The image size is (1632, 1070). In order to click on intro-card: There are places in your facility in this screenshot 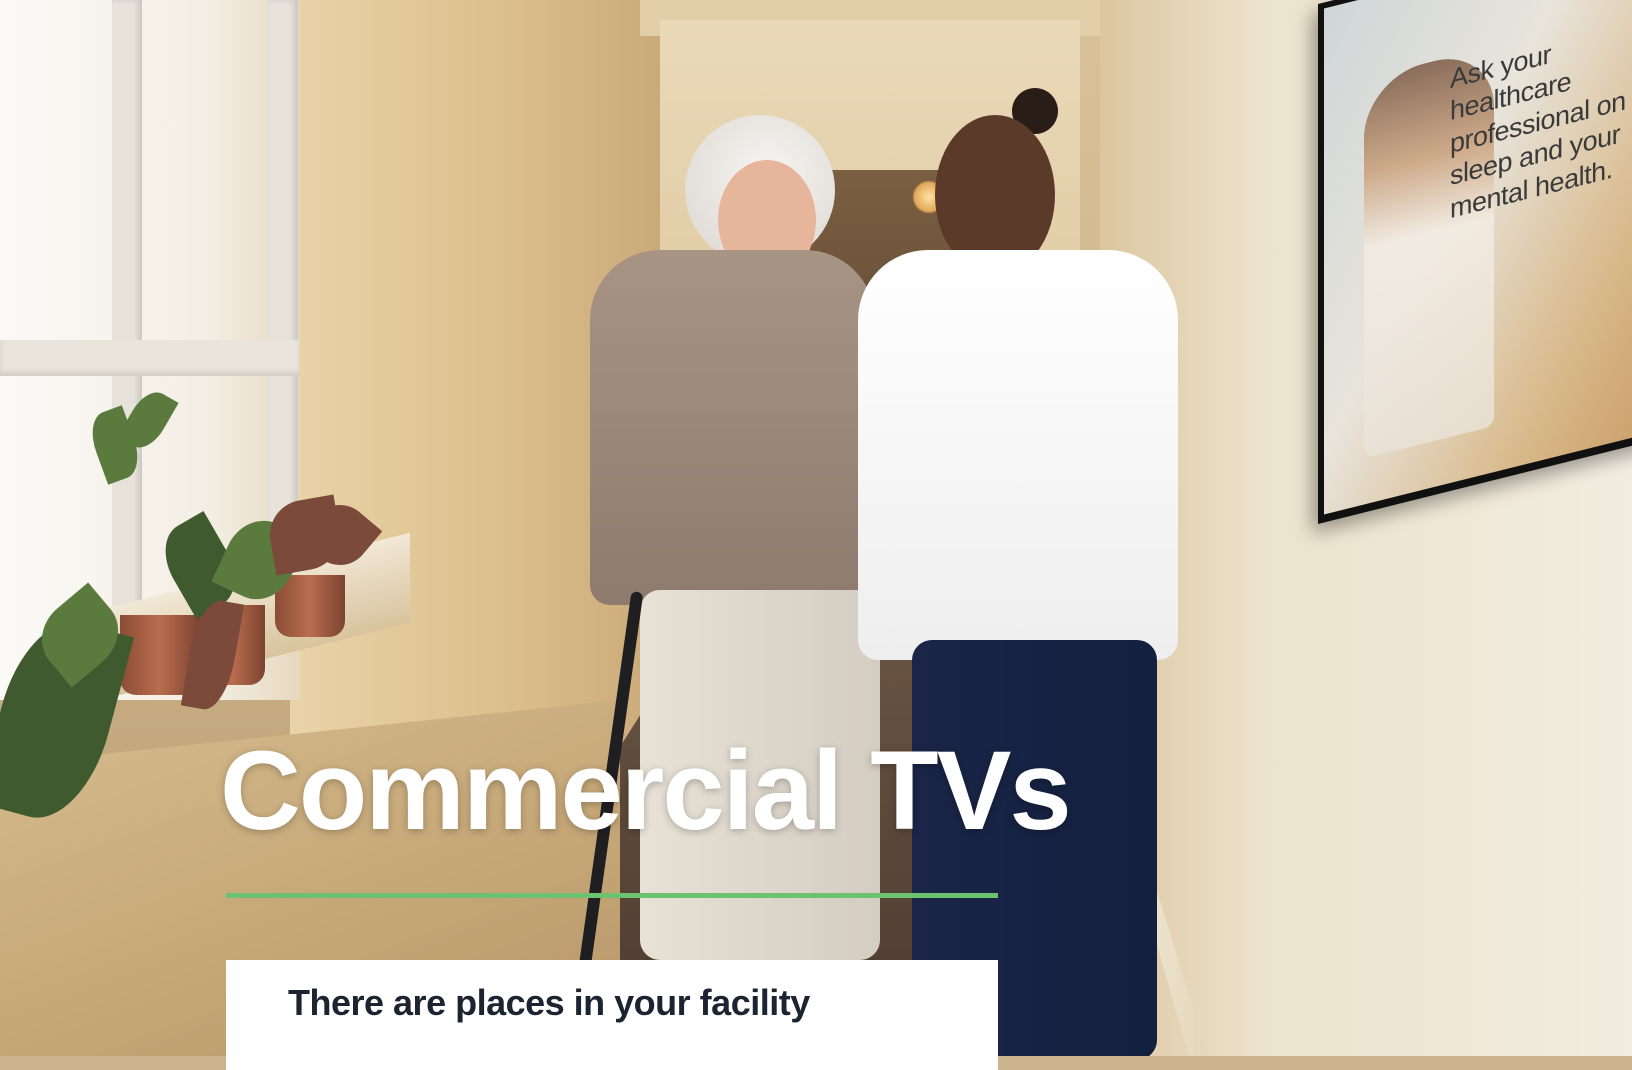, I will do `click(612, 1015)`.